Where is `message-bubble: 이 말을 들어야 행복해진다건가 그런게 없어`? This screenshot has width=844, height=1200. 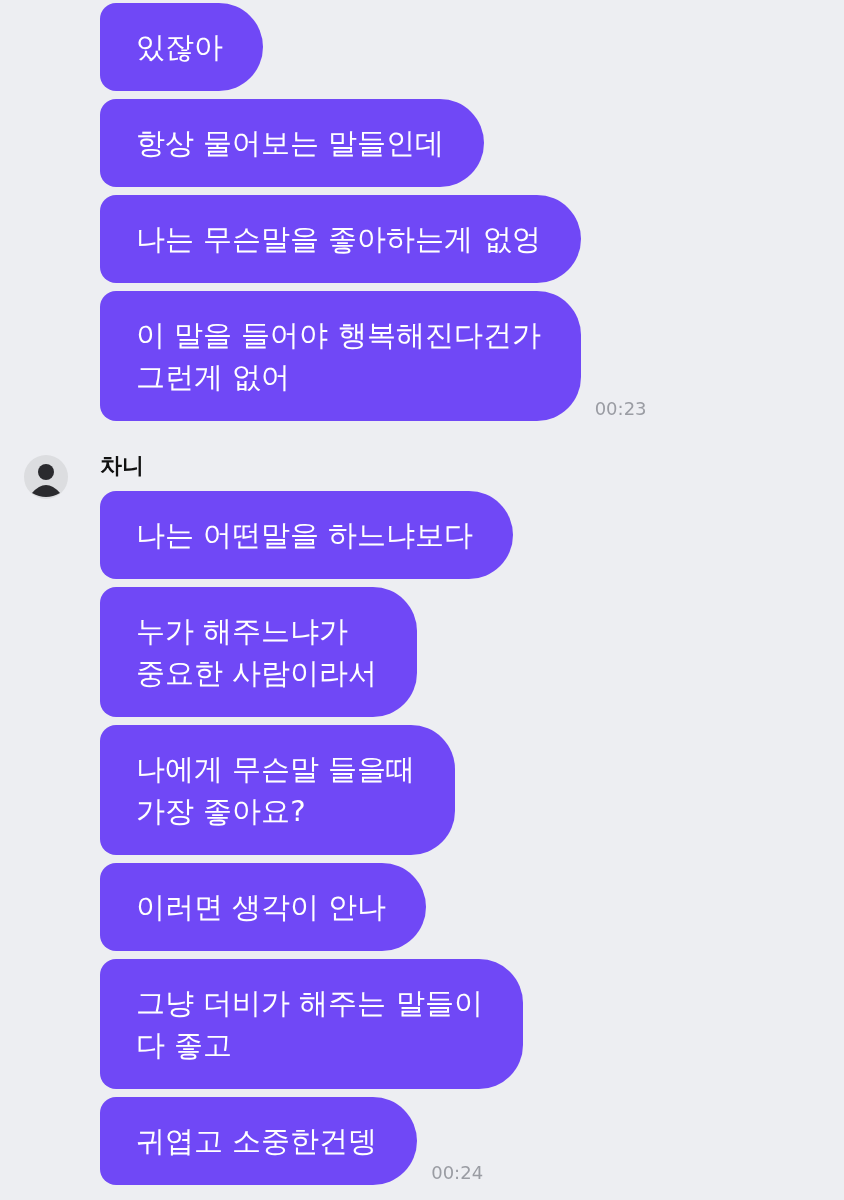
message-bubble: 이 말을 들어야 행복해진다건가 그런게 없어 is located at coordinates (340, 356).